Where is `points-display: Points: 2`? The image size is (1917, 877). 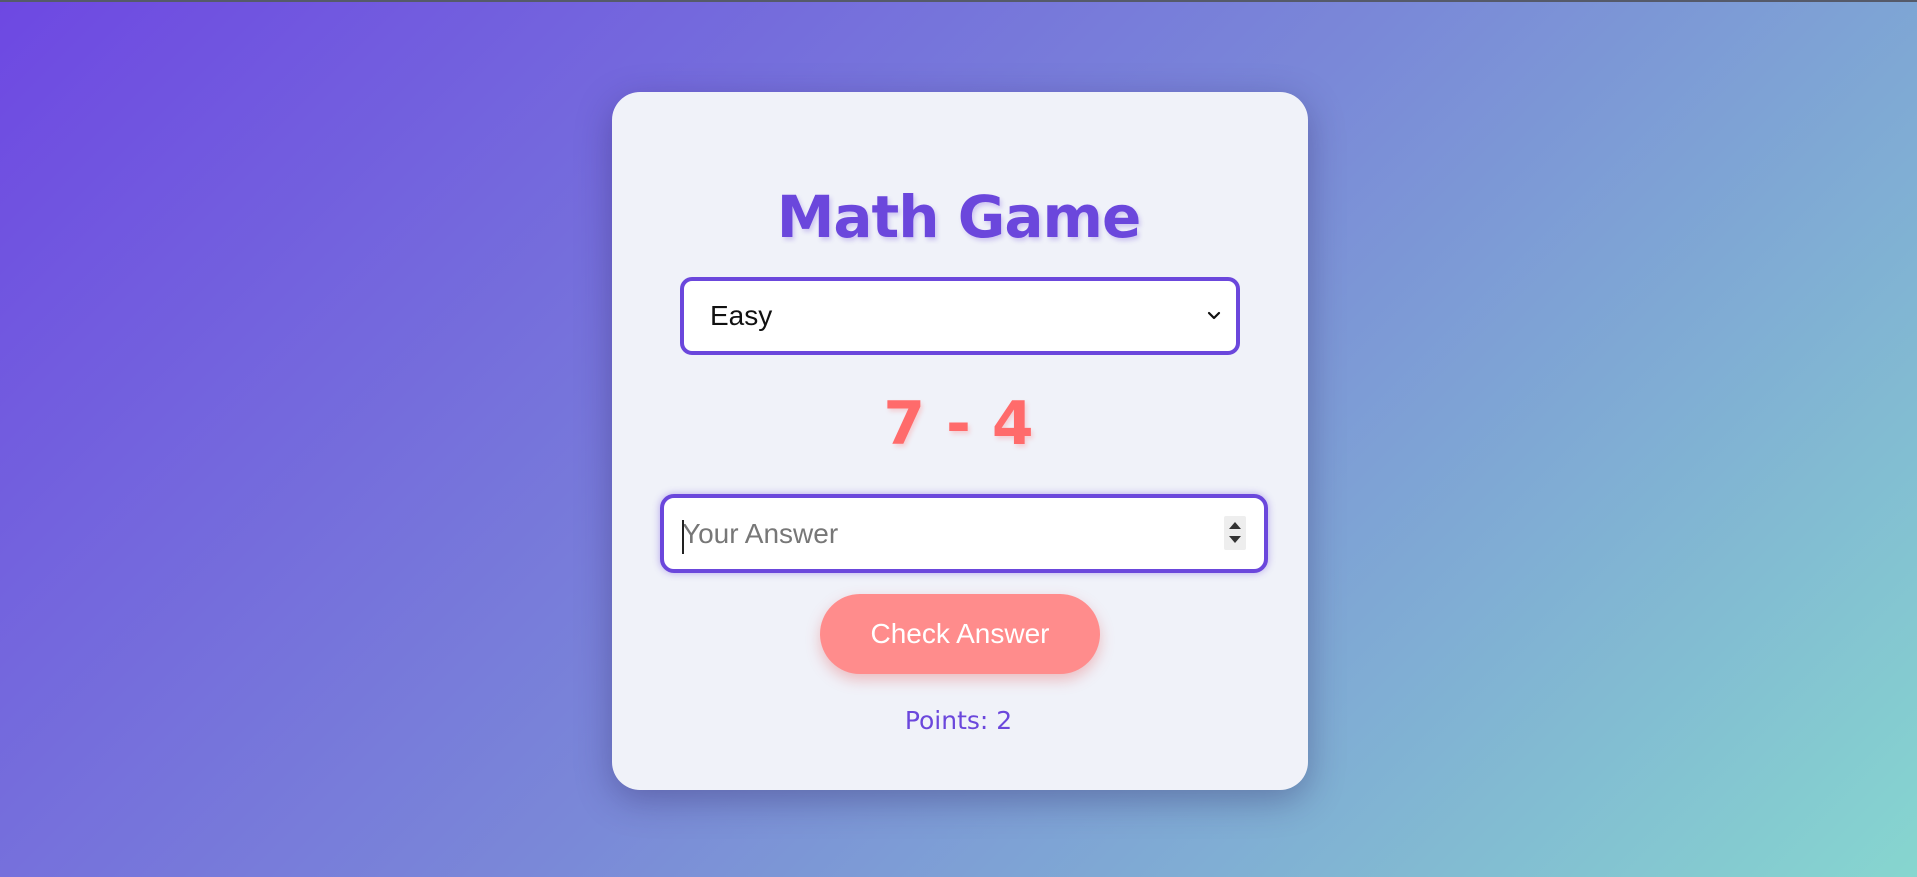
points-display: Points: 2 is located at coordinates (958, 720).